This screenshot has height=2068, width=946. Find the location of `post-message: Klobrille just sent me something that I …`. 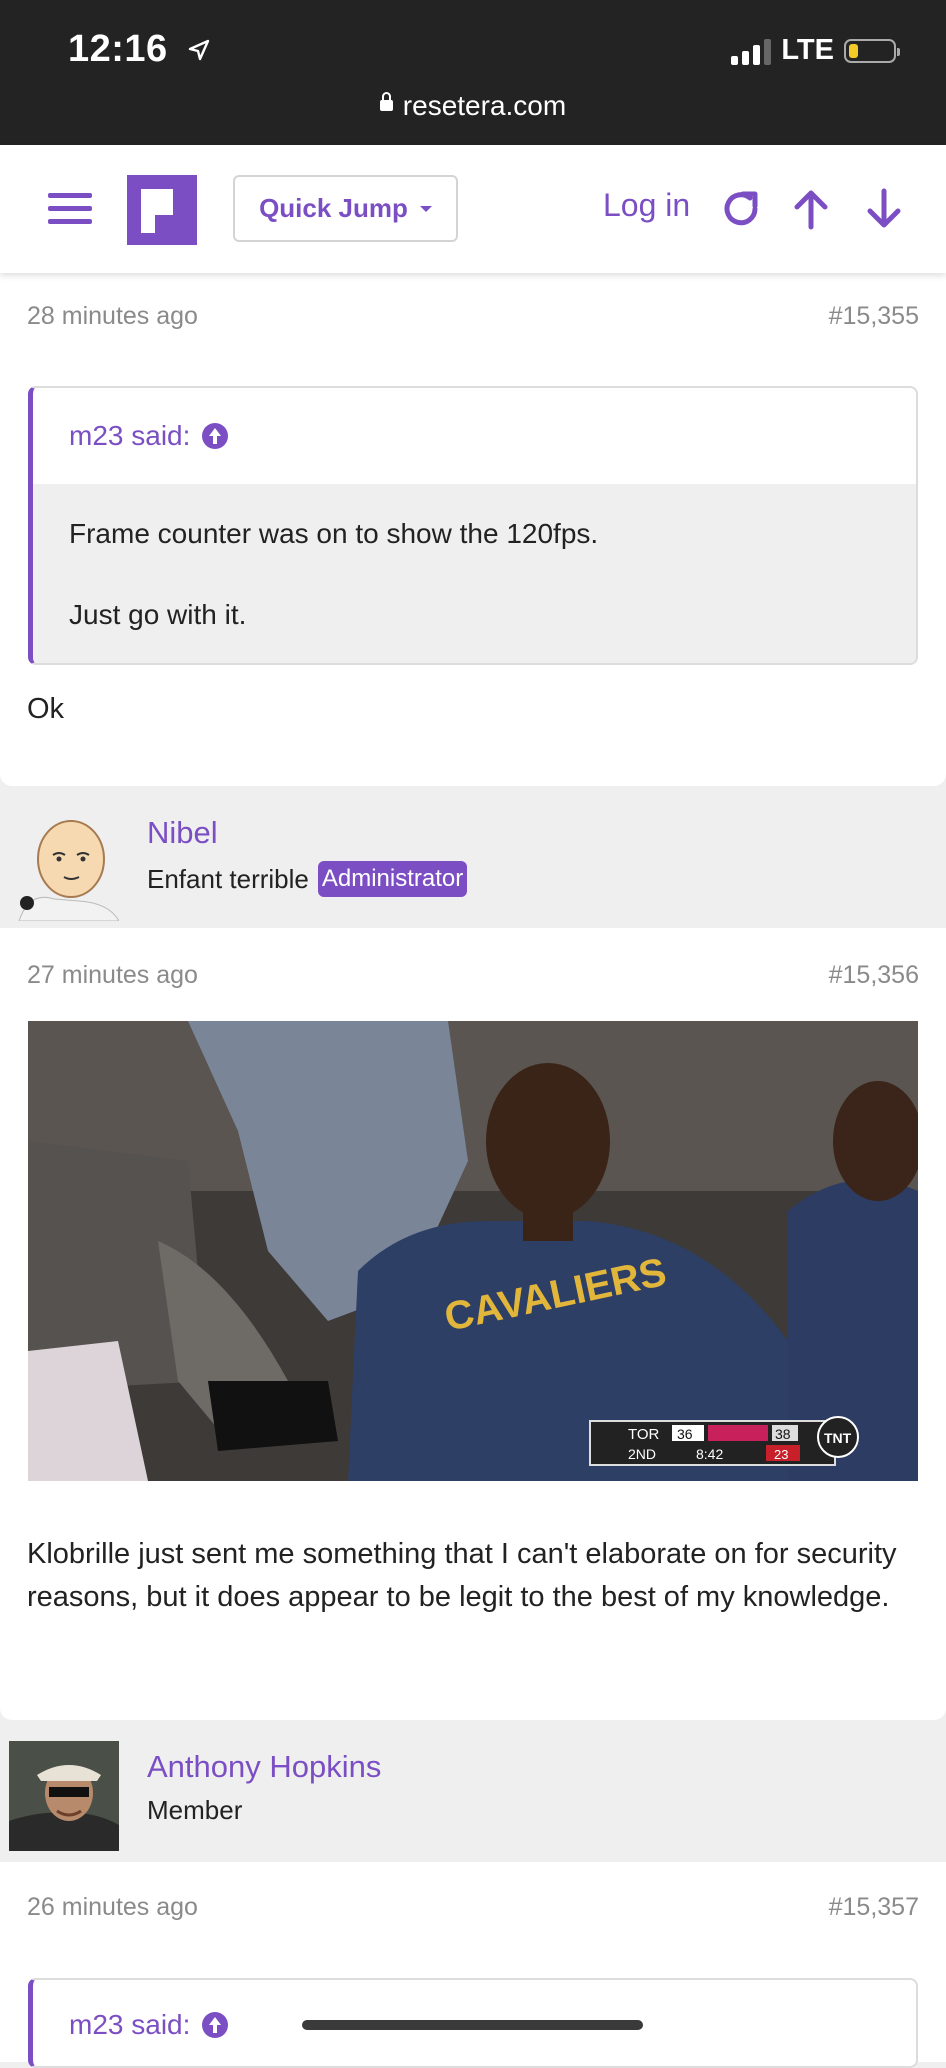

post-message: Klobrille just sent me something that I … is located at coordinates (462, 1575).